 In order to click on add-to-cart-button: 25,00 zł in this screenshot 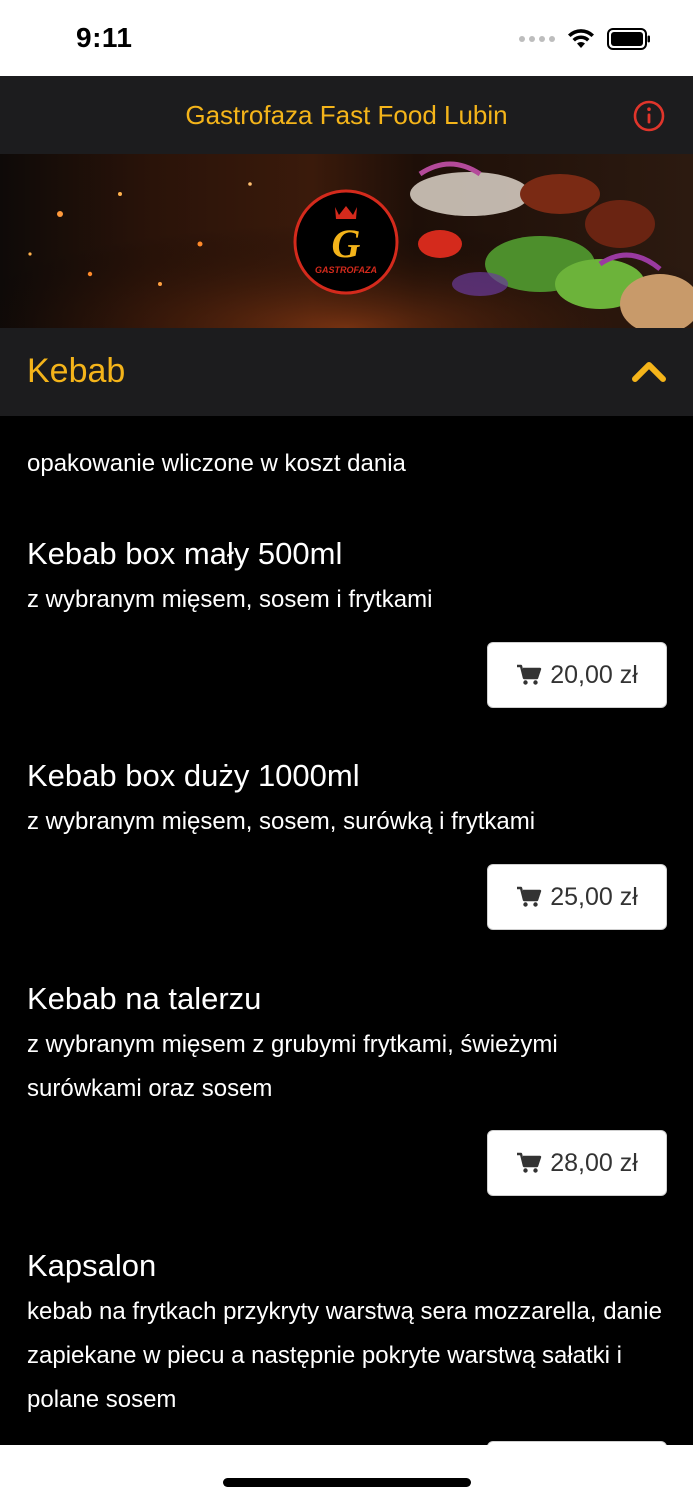, I will do `click(577, 897)`.